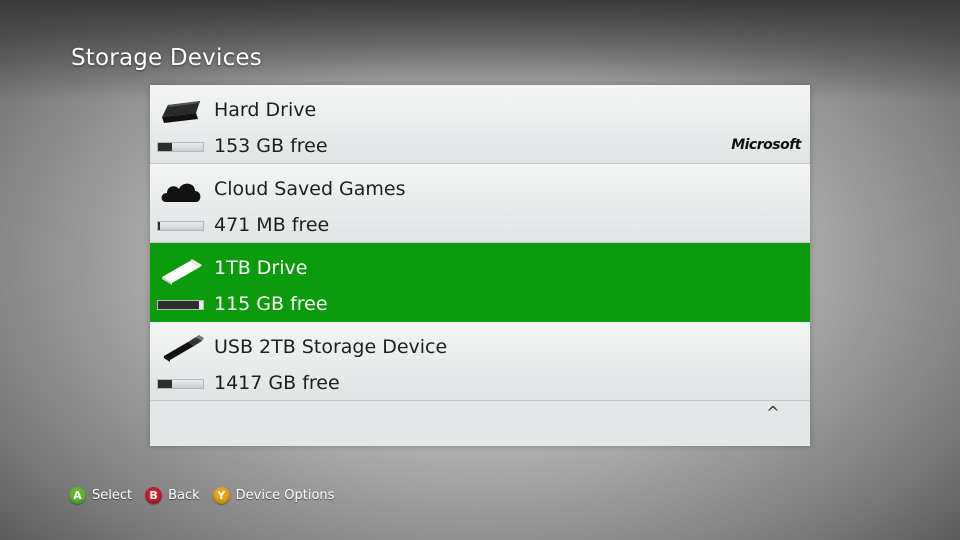 The width and height of the screenshot is (960, 540). What do you see at coordinates (154, 495) in the screenshot?
I see `b-button-icon: B` at bounding box center [154, 495].